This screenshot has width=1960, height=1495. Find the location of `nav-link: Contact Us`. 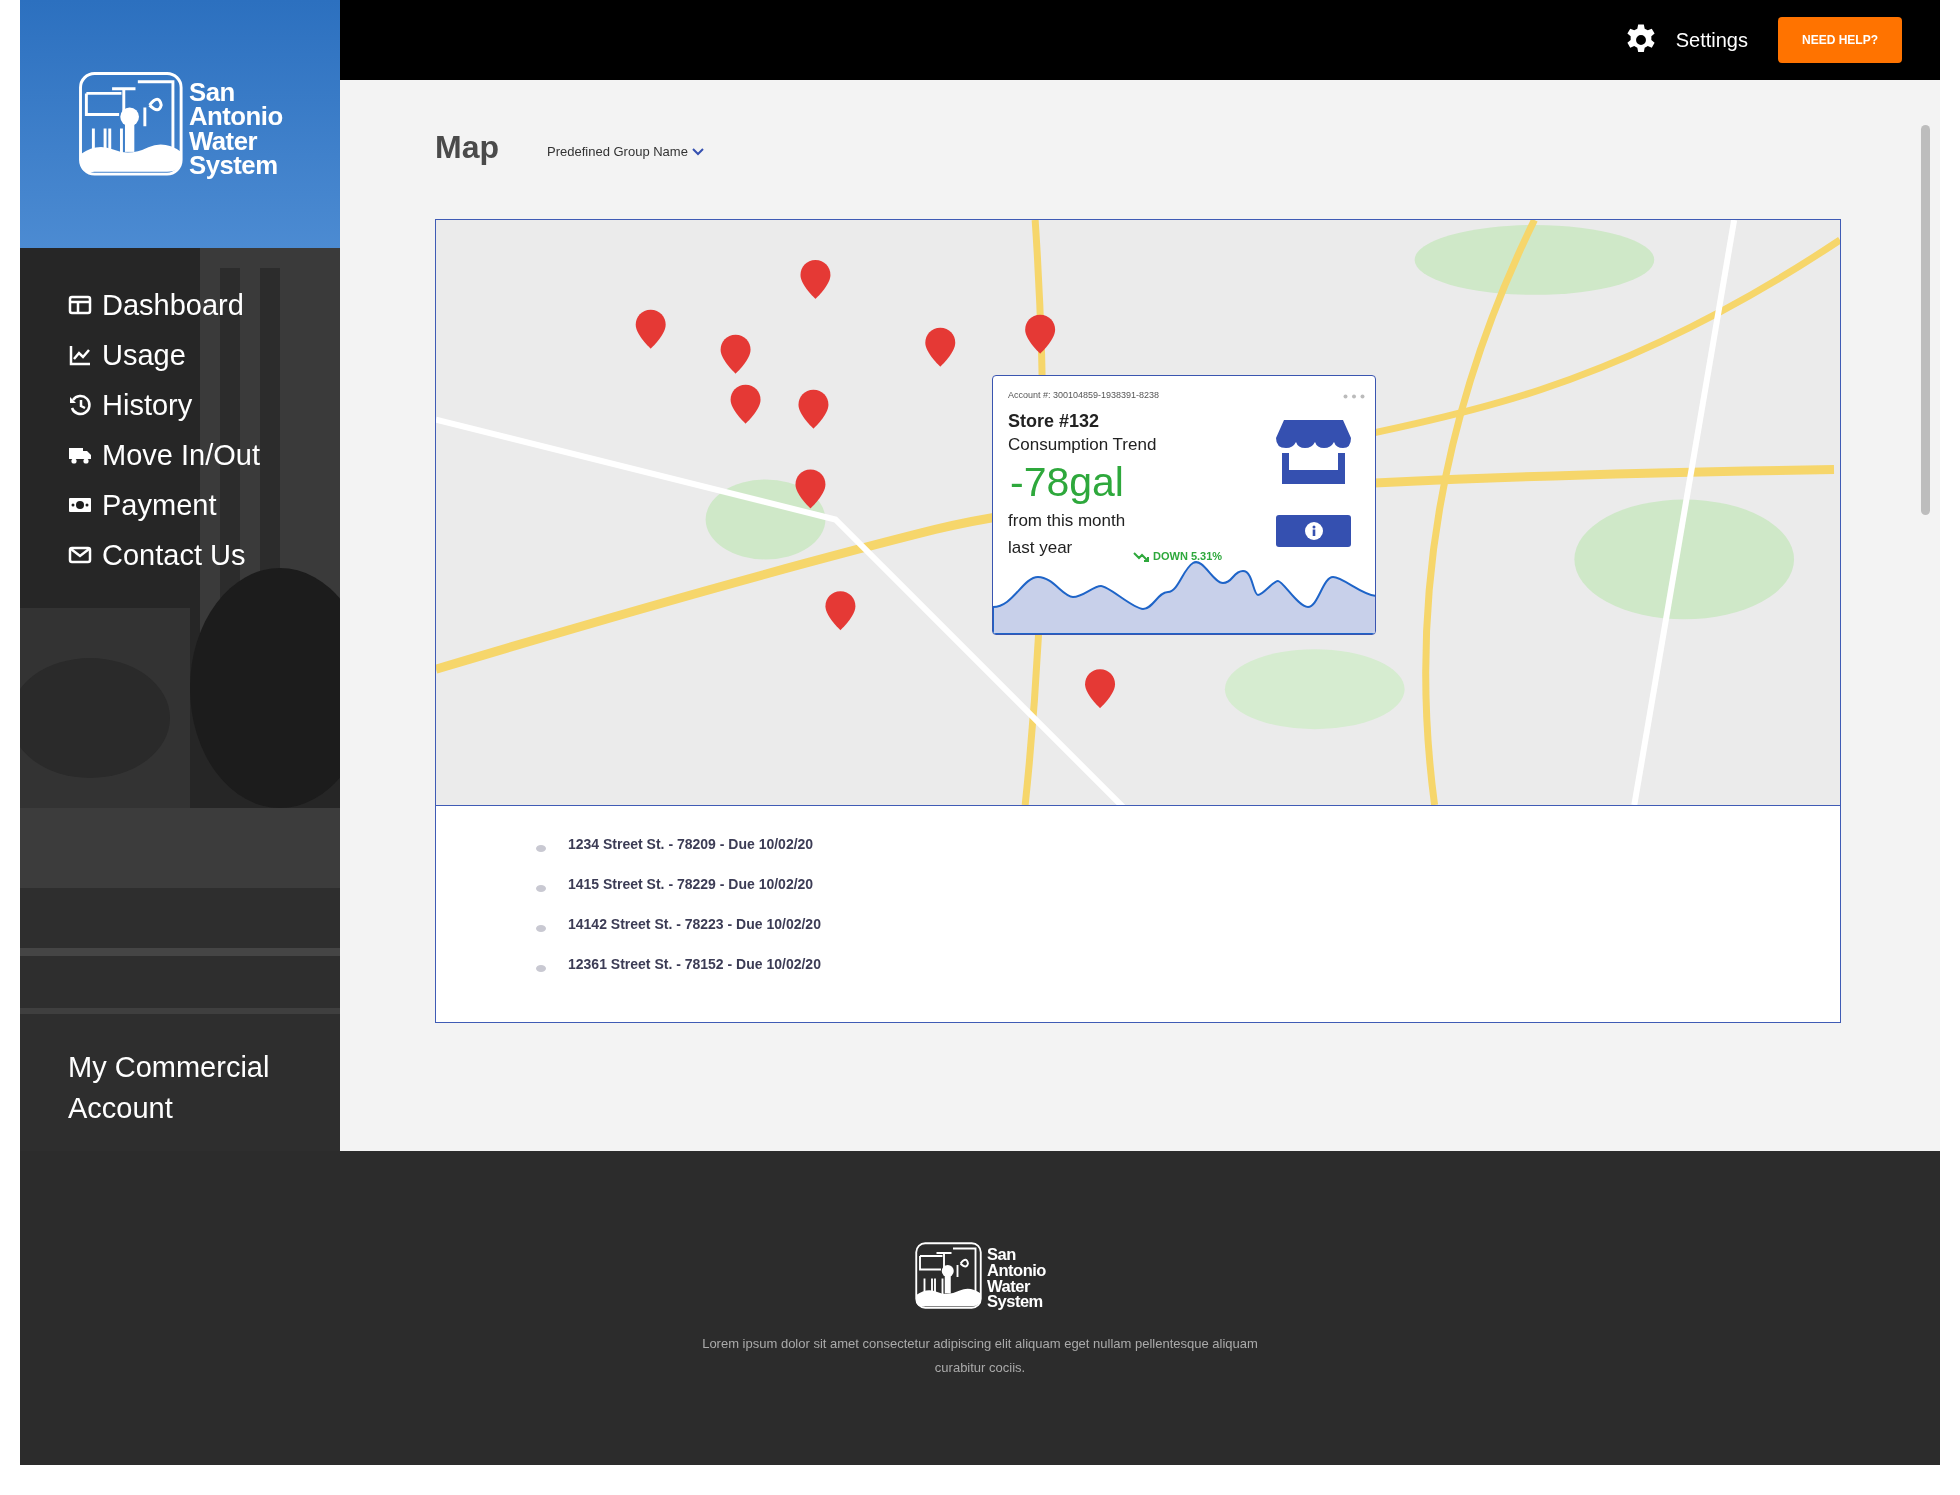

nav-link: Contact Us is located at coordinates (204, 555).